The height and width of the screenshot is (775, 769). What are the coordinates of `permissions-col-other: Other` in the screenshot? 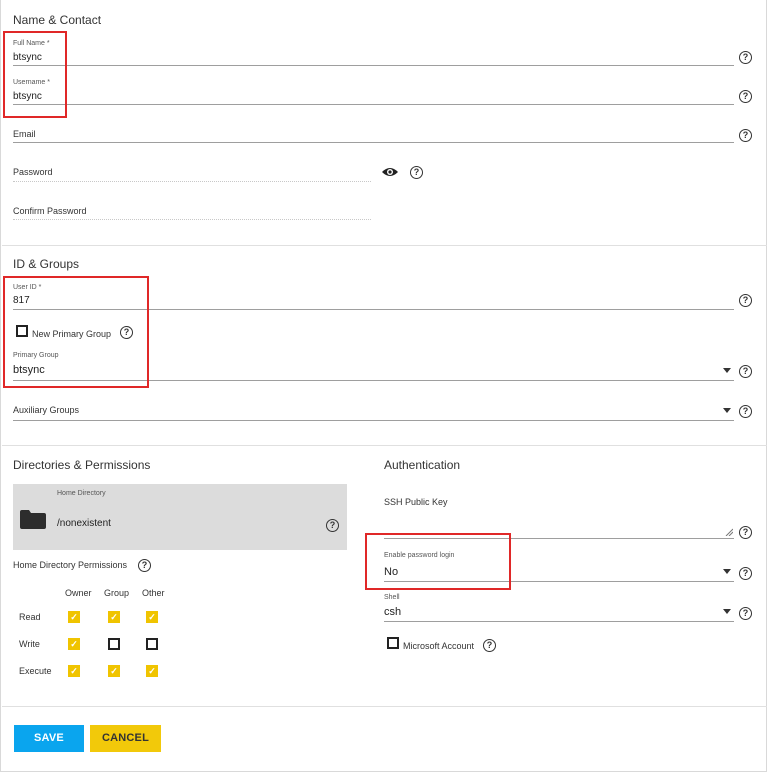 It's located at (153, 593).